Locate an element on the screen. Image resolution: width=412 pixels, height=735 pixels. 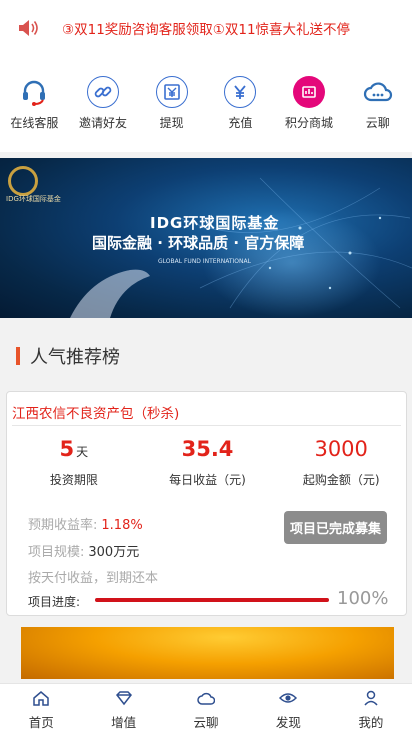
stat-daily-income: 35.4 每日收益（元) is located at coordinates (208, 462).